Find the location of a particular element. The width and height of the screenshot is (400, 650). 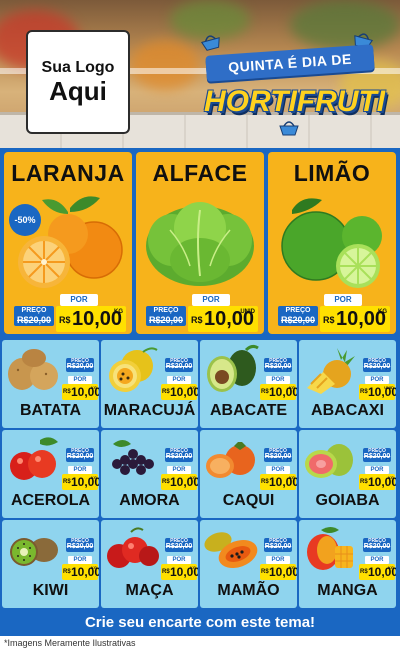

mango-icon is located at coordinates (330, 549).